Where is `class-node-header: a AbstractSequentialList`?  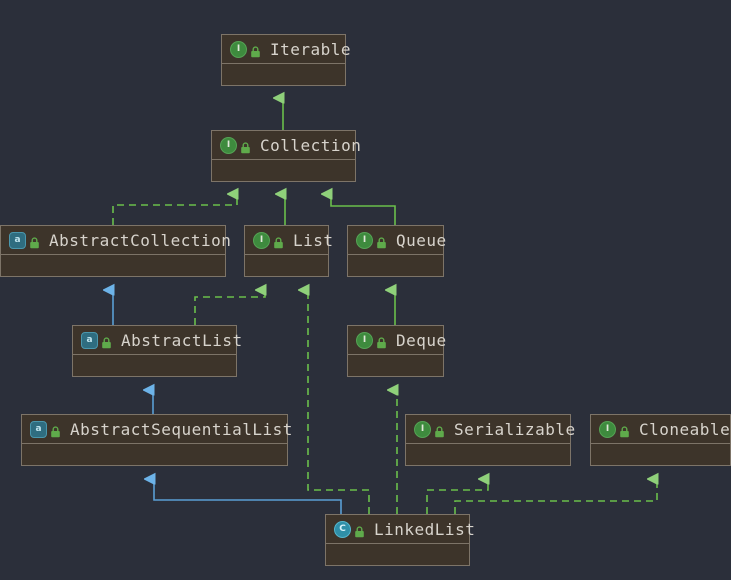
class-node-header: a AbstractSequentialList is located at coordinates (157, 429).